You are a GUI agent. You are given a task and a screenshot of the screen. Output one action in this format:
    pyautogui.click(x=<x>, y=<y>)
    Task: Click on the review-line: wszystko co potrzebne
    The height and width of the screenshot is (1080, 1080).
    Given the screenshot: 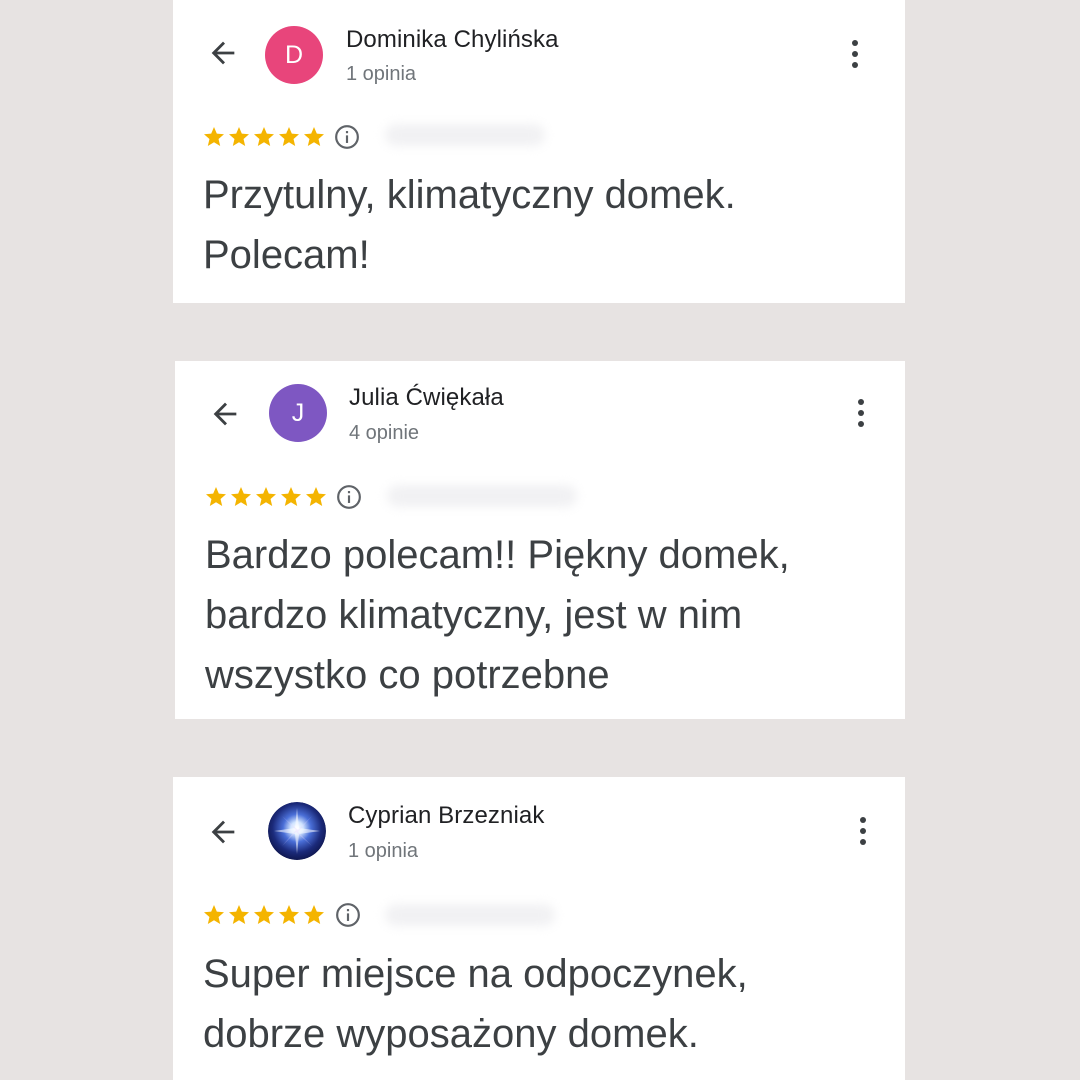 What is the action you would take?
    pyautogui.click(x=407, y=675)
    